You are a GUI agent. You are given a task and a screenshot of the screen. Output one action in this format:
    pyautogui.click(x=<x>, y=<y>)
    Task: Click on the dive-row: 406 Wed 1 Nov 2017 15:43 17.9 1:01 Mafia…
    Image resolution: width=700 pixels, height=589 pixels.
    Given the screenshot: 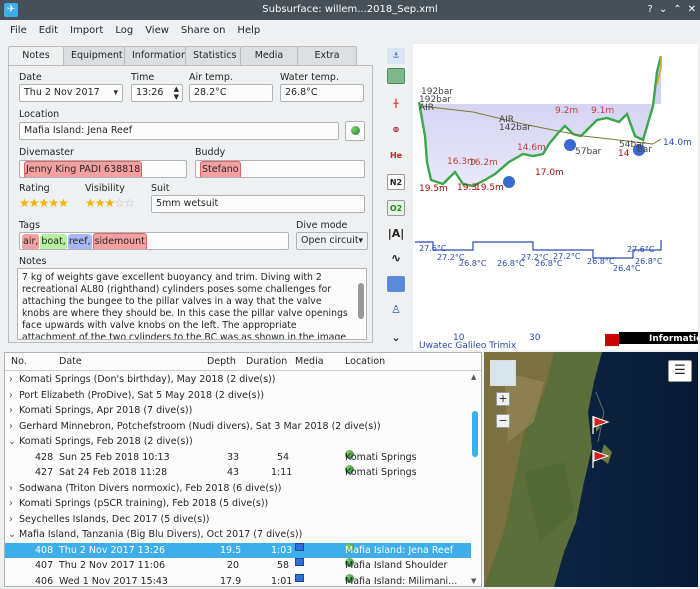 What is the action you would take?
    pyautogui.click(x=238, y=580)
    